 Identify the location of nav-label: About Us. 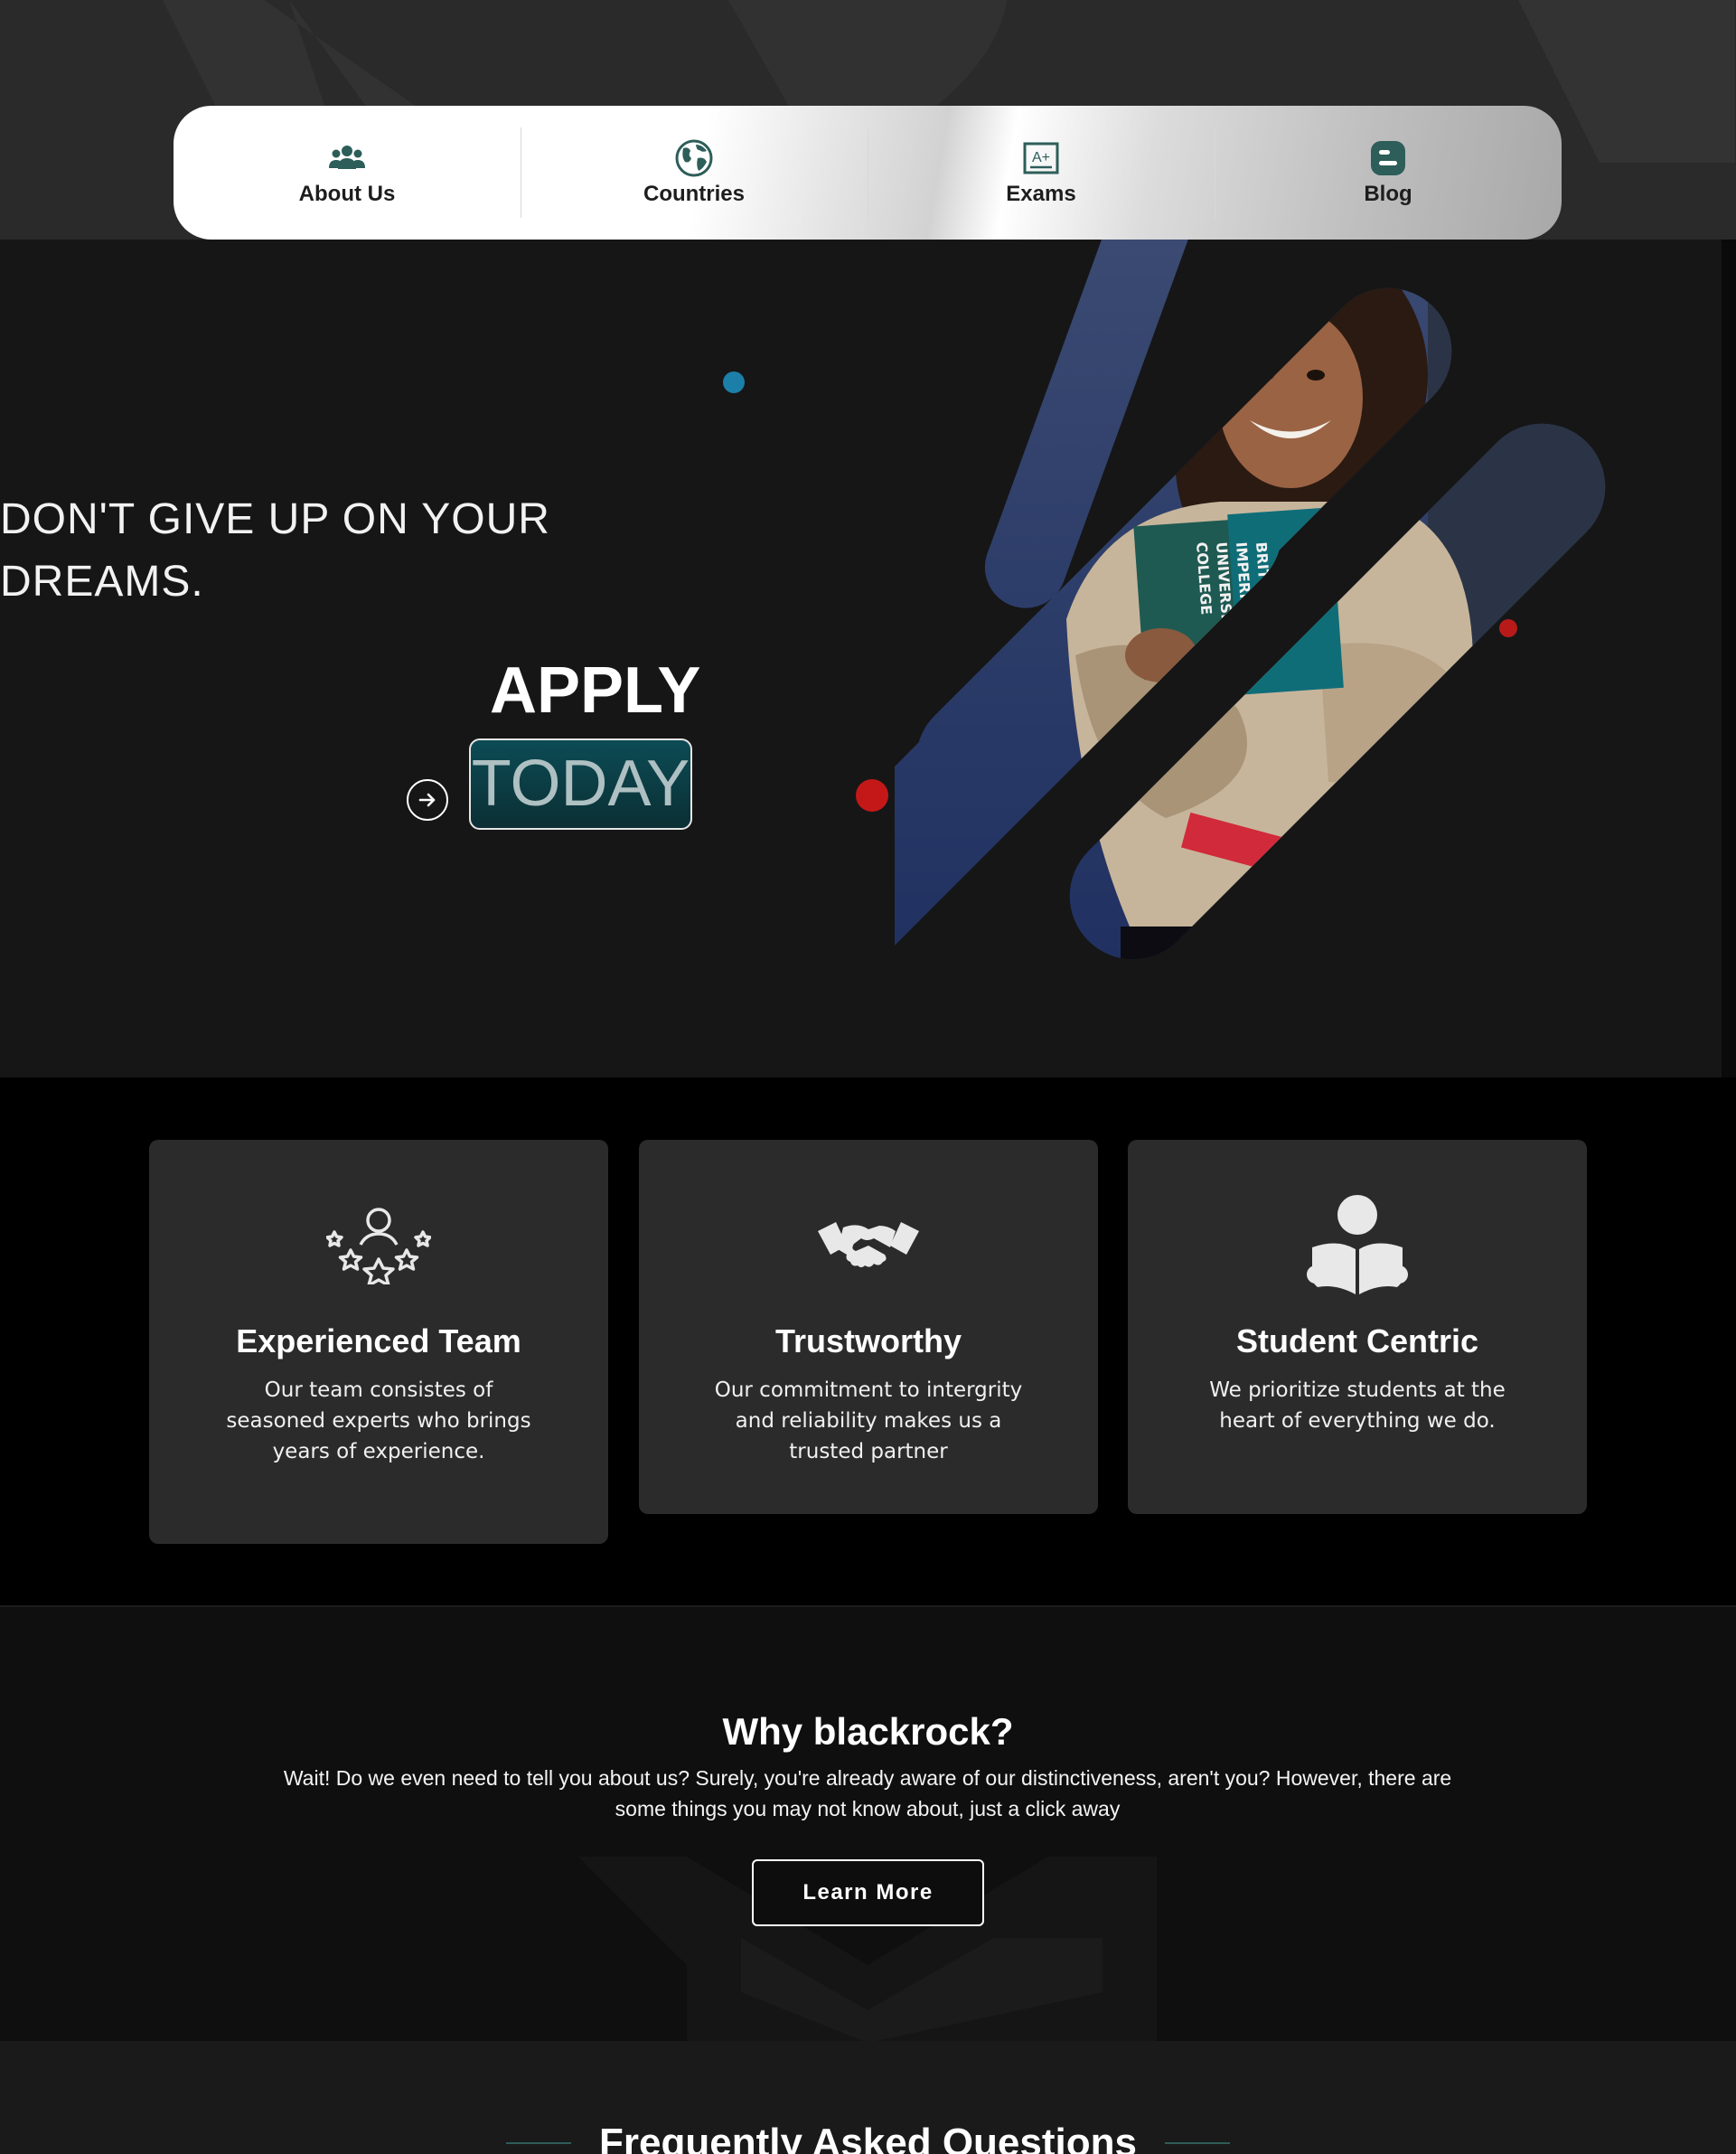
(347, 194).